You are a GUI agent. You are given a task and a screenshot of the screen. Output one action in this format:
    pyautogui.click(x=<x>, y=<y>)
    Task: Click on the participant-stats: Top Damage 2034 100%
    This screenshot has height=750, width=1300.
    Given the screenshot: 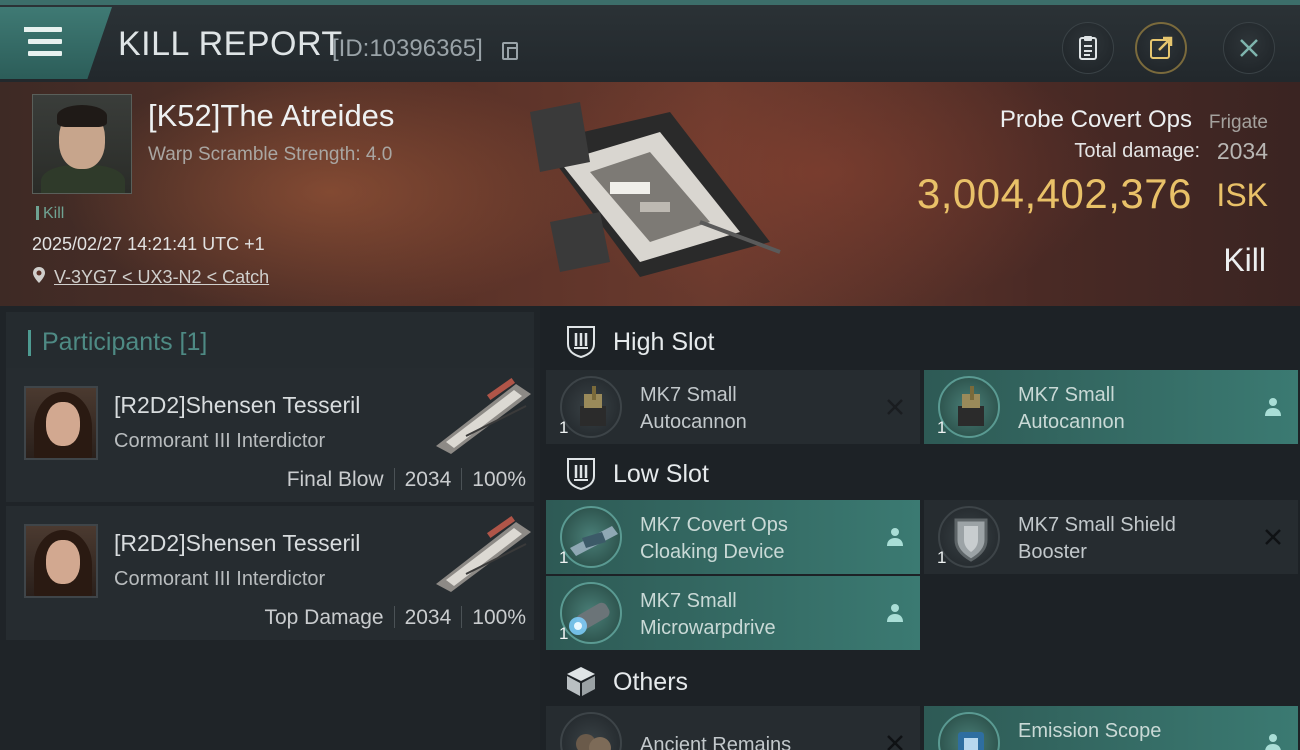 What is the action you would take?
    pyautogui.click(x=395, y=618)
    